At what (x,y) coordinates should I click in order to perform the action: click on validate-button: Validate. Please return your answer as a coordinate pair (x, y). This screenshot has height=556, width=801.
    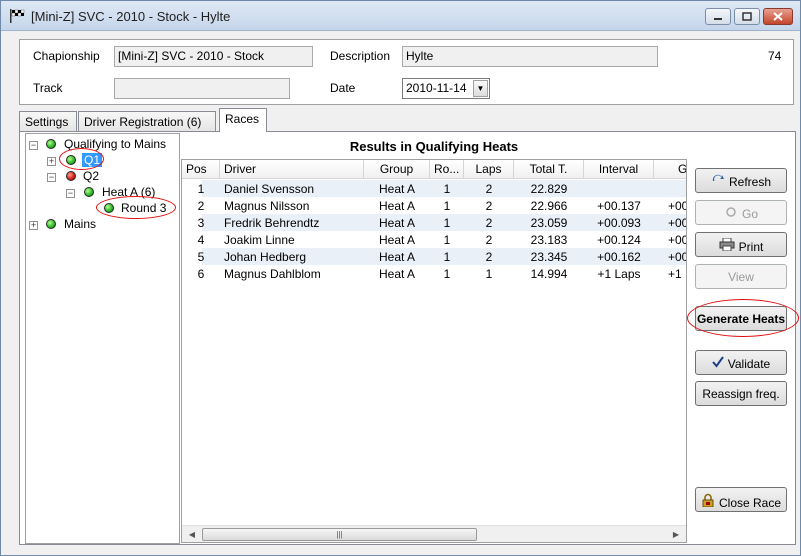
    Looking at the image, I should click on (741, 362).